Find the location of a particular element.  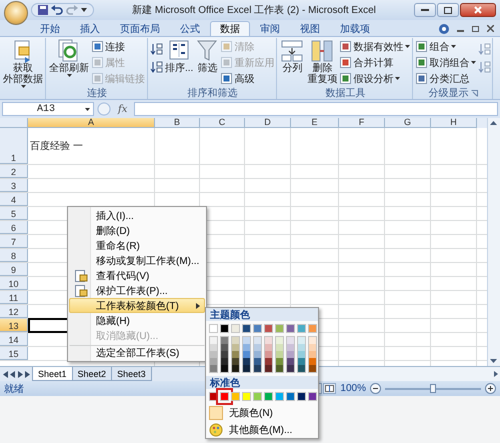

ribbon-button: 连接 is located at coordinates (118, 46).